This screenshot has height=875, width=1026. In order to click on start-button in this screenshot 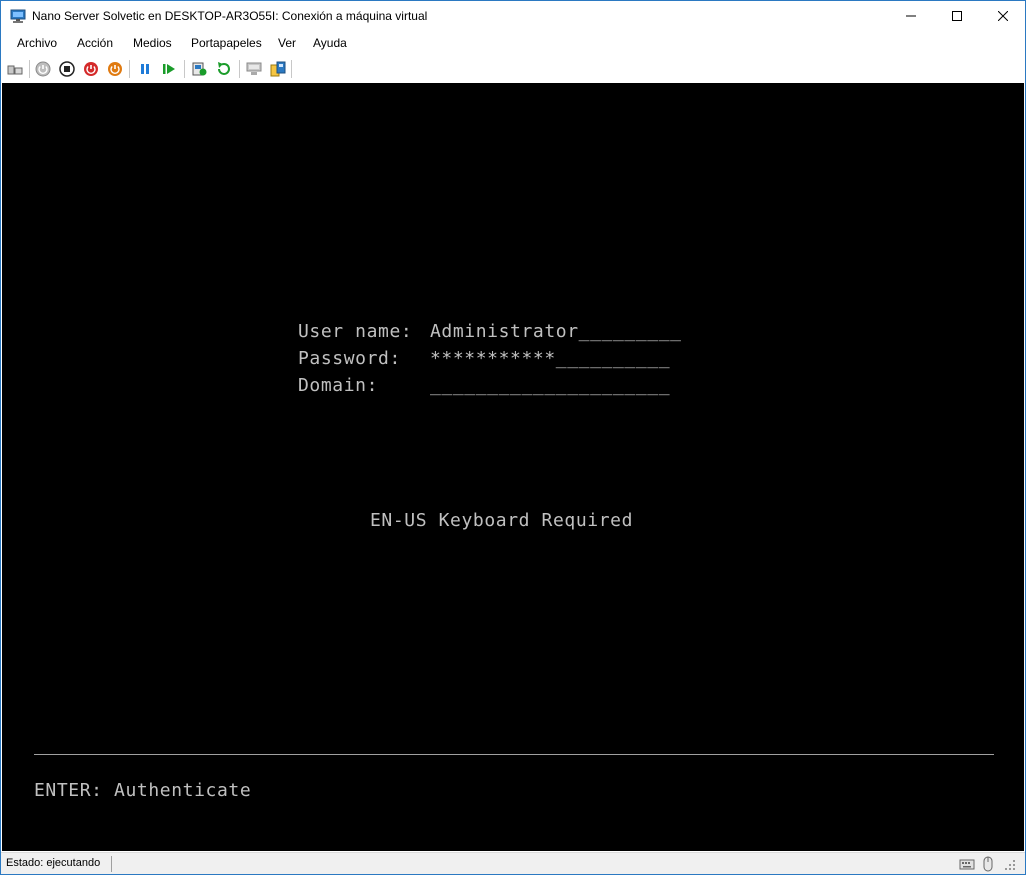, I will do `click(43, 69)`.